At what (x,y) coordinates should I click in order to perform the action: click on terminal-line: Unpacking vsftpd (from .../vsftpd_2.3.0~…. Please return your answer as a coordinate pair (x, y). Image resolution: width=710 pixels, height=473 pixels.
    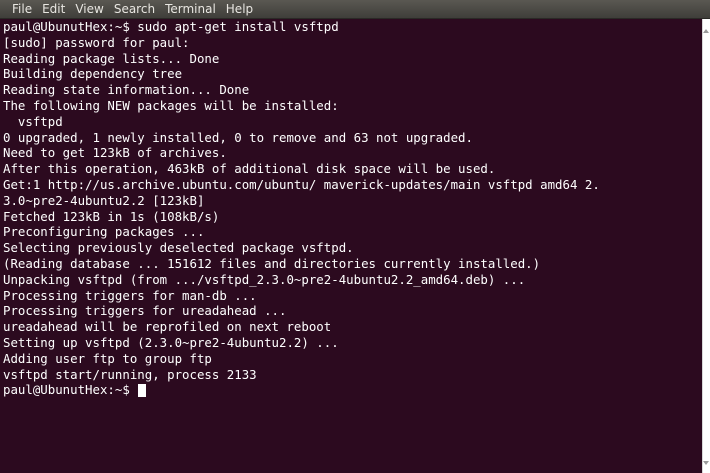
    Looking at the image, I should click on (264, 279).